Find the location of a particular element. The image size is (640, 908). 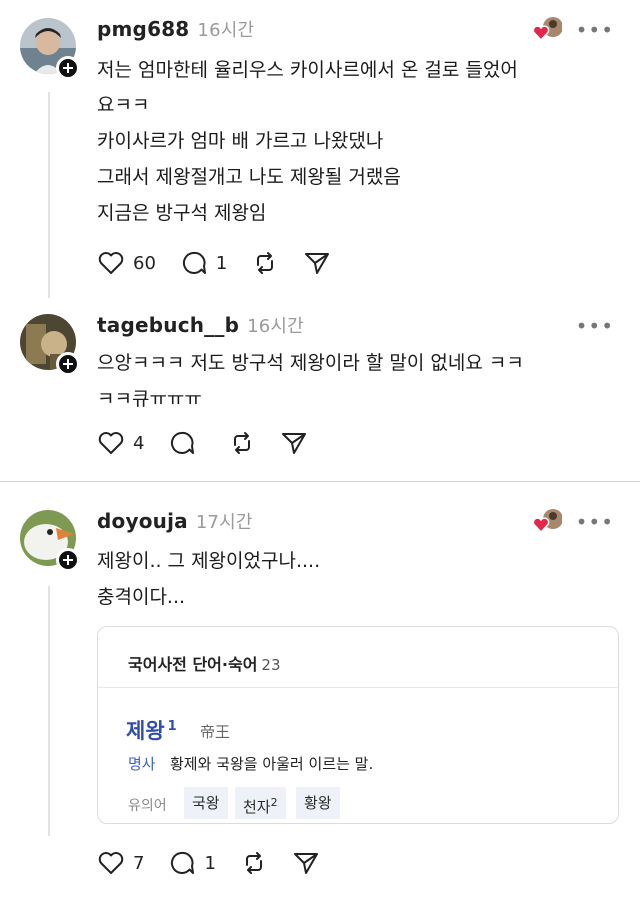

comment-text-line: 카이사르가 엄마 배 가르고 나왔댔나 is located at coordinates (240, 141).